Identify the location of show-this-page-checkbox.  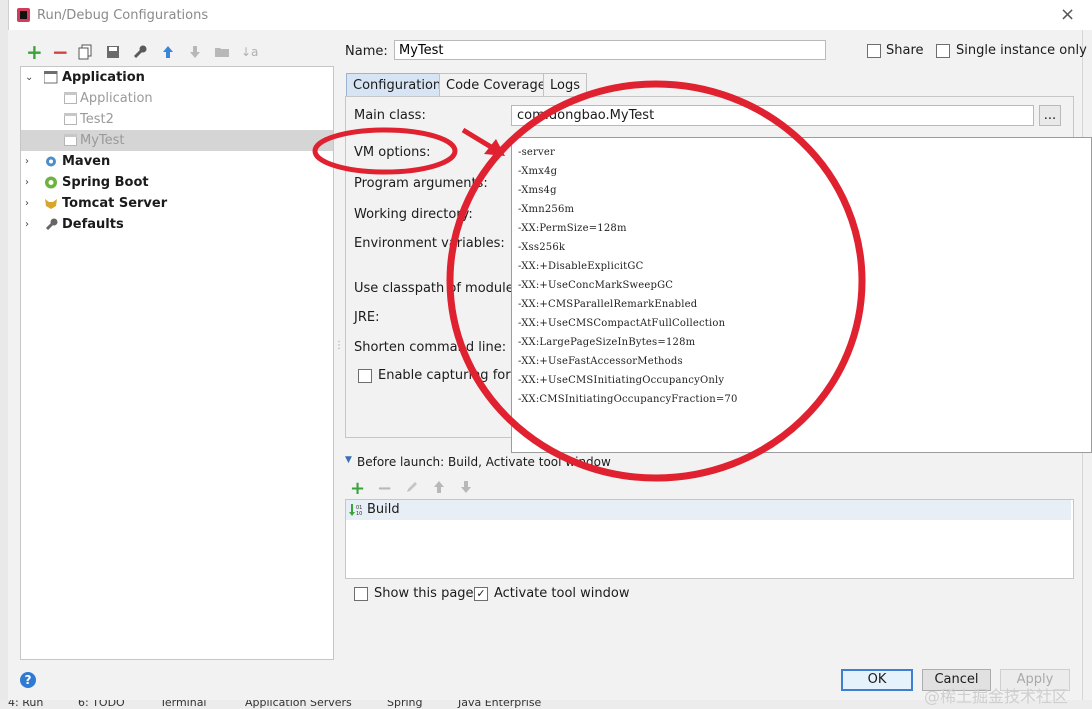
(361, 594).